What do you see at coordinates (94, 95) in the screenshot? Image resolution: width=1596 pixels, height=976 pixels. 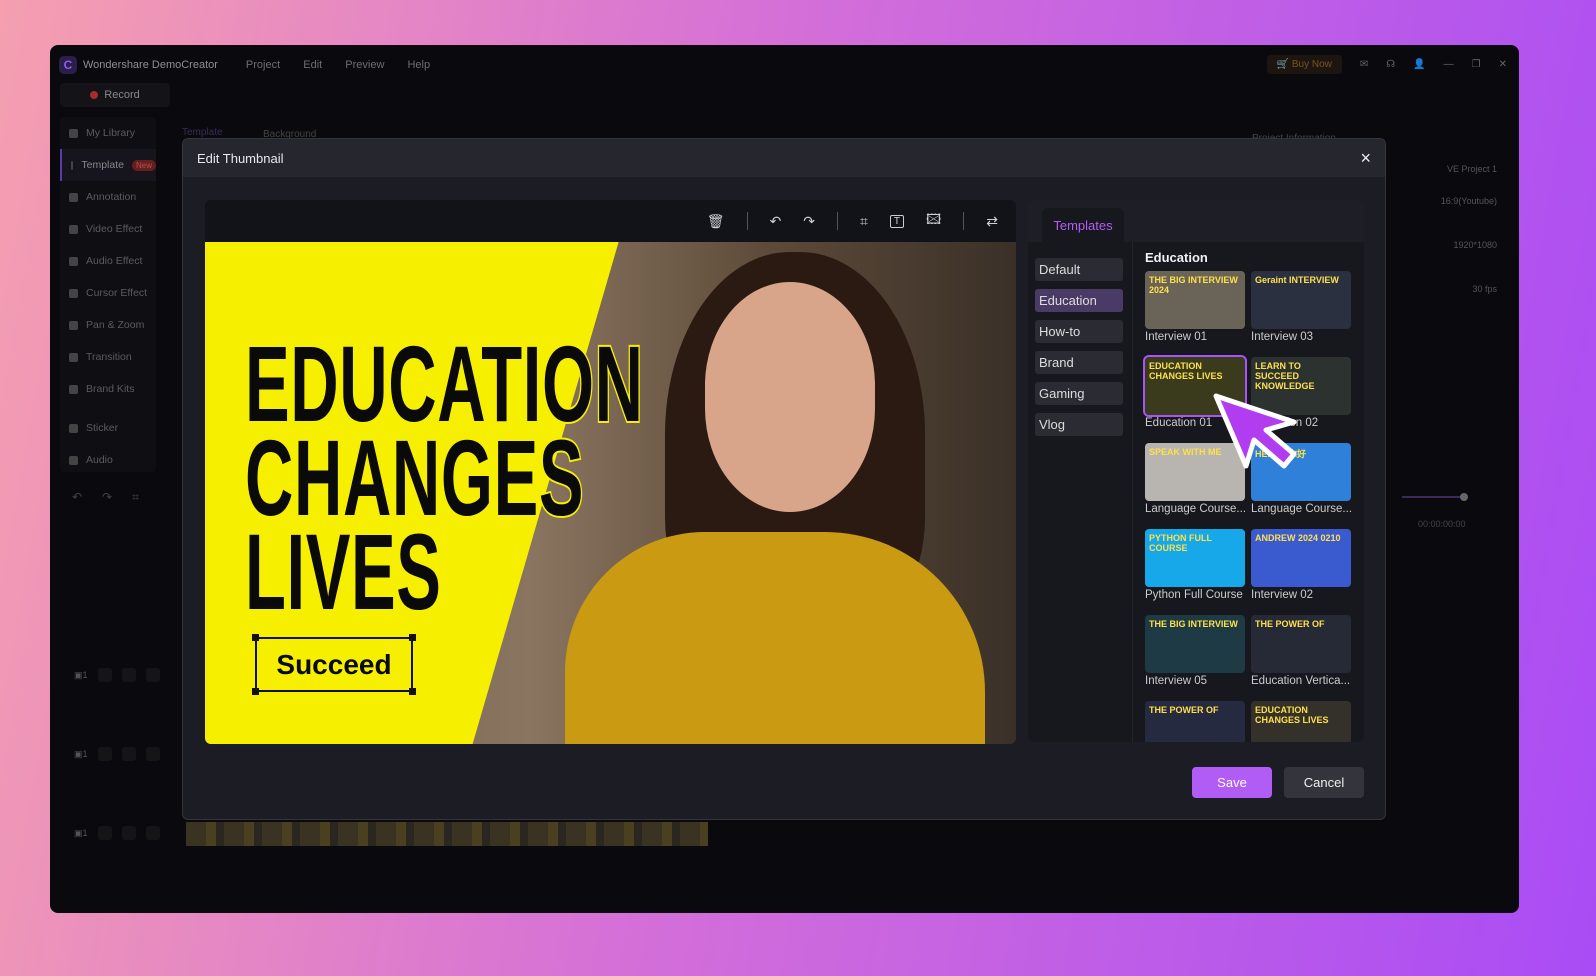 I see `record-icon` at bounding box center [94, 95].